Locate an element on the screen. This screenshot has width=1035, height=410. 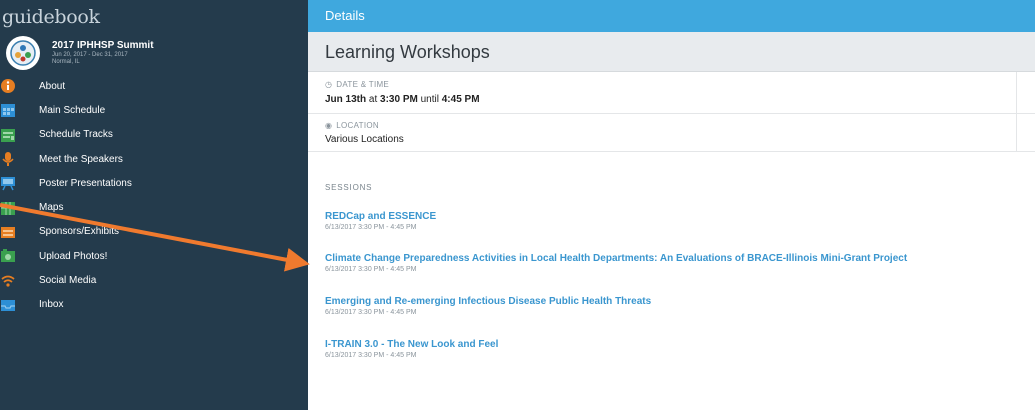
clock-icon: ◷ is located at coordinates (329, 84).